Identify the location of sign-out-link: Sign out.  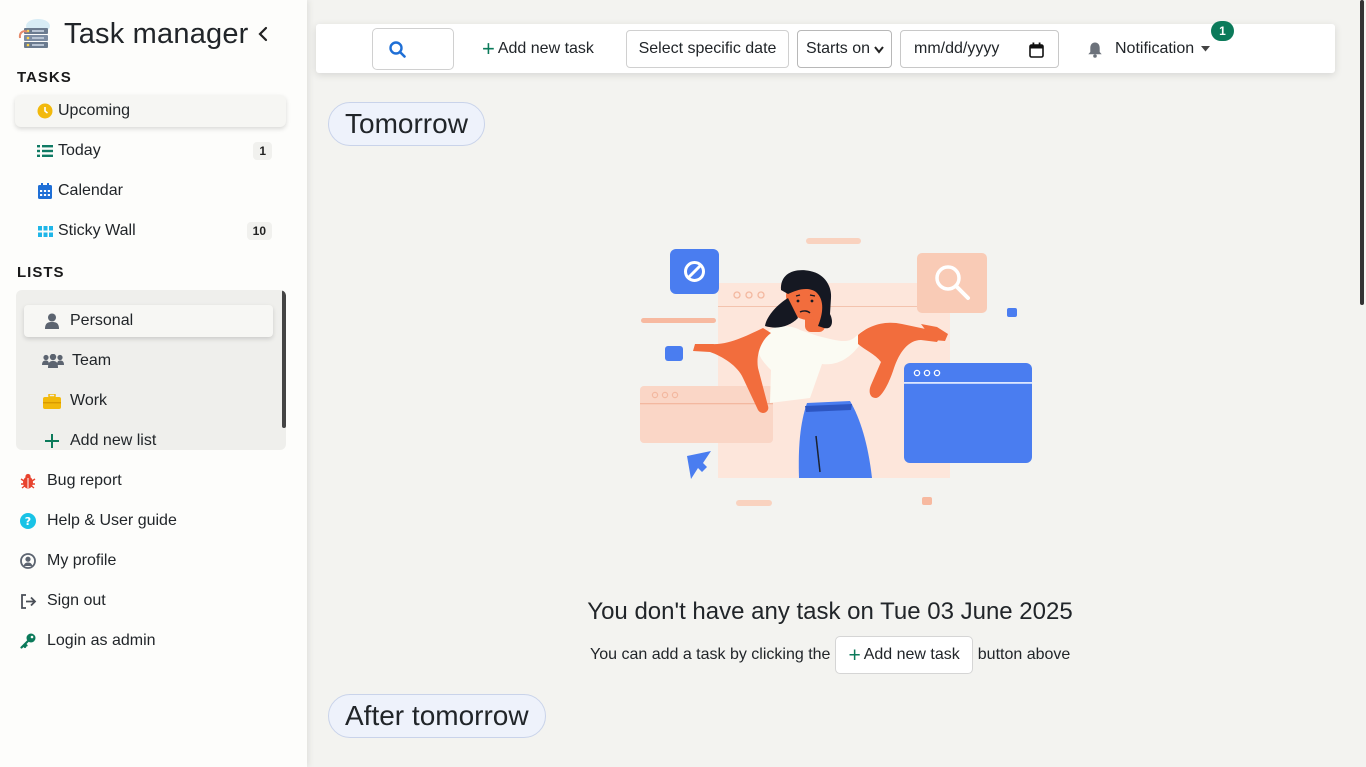
(62, 601).